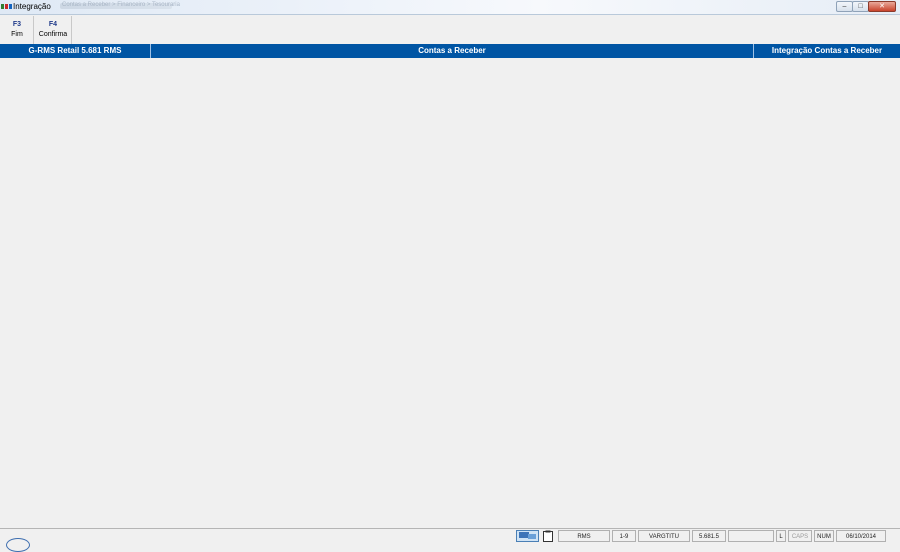 The height and width of the screenshot is (552, 900). What do you see at coordinates (17, 34) in the screenshot?
I see `fim-label: Fim` at bounding box center [17, 34].